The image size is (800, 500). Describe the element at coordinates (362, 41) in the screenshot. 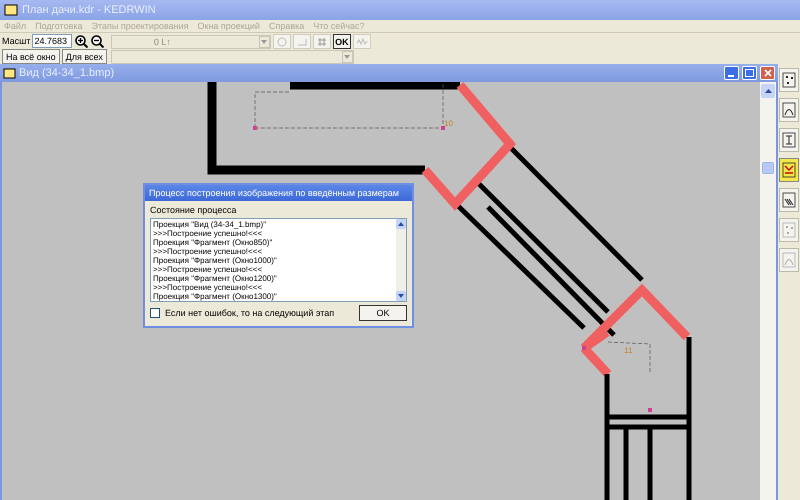

I see `wave-icon` at that location.